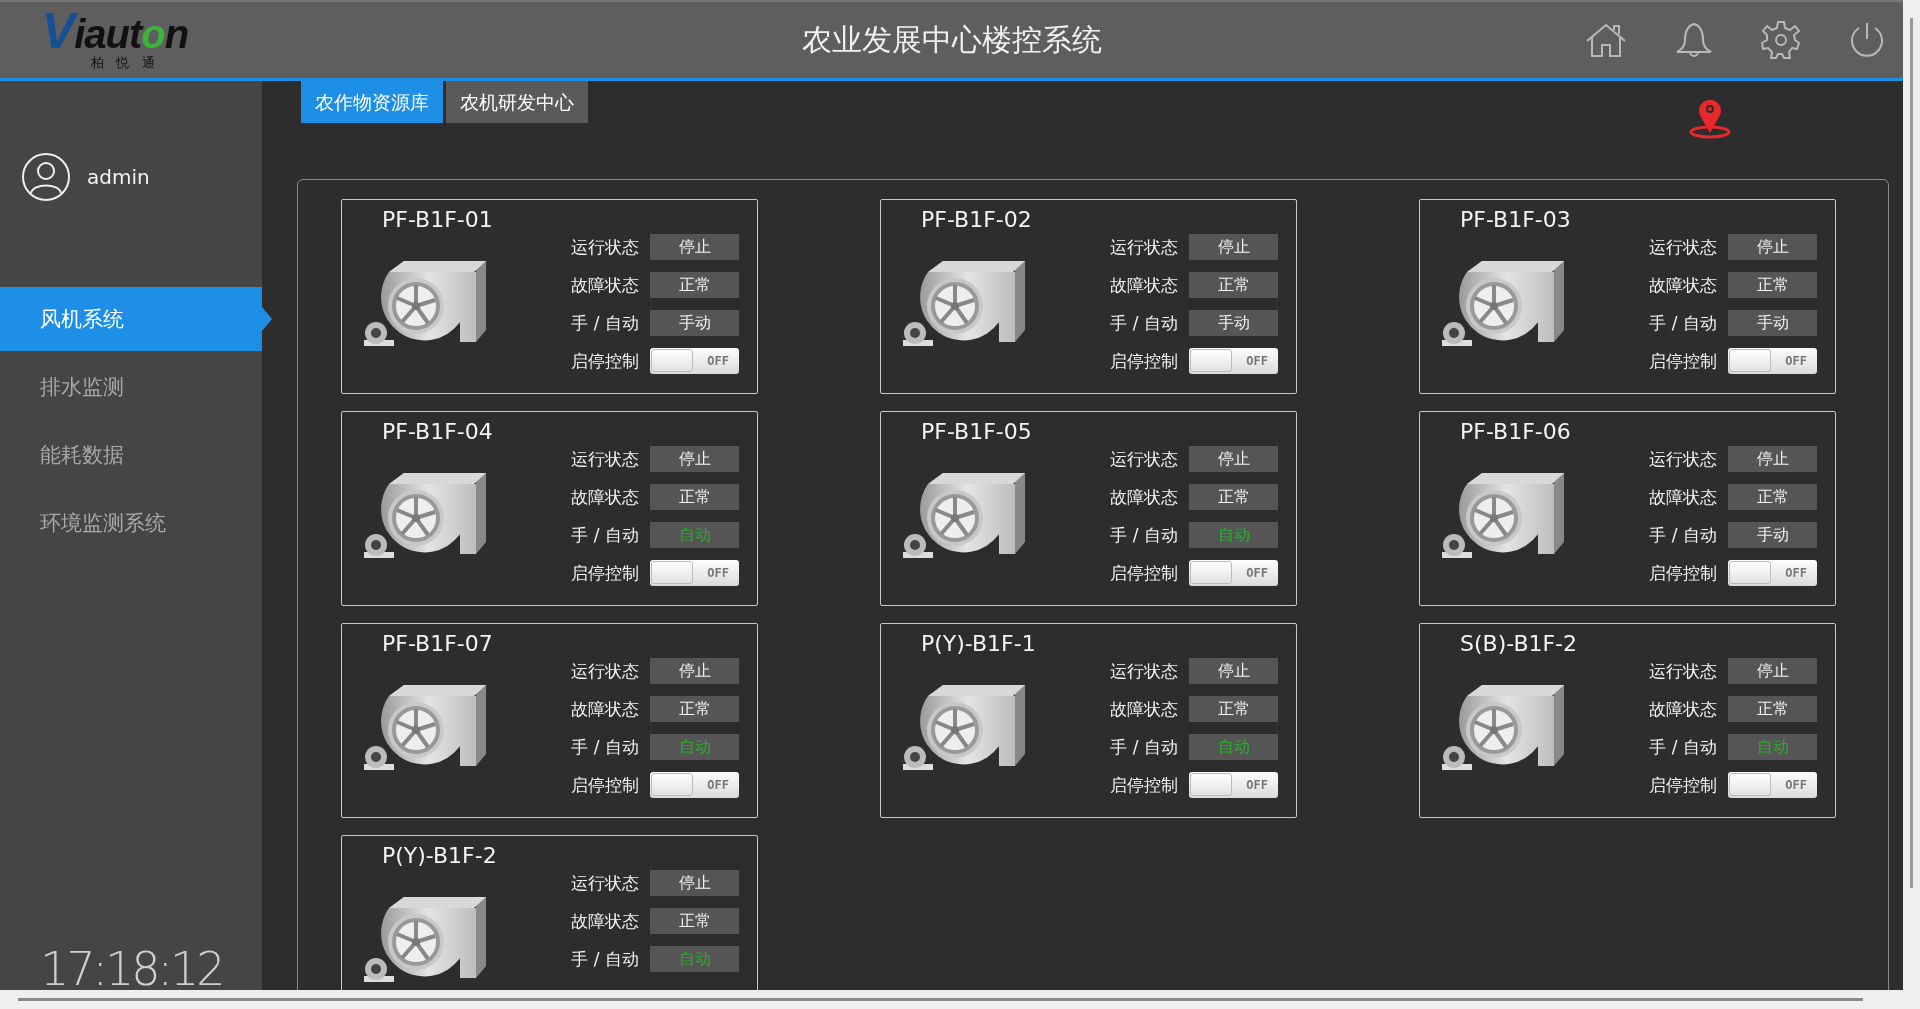 This screenshot has width=1920, height=1009. What do you see at coordinates (1519, 644) in the screenshot?
I see `device-name: S(B)-B1F-2` at bounding box center [1519, 644].